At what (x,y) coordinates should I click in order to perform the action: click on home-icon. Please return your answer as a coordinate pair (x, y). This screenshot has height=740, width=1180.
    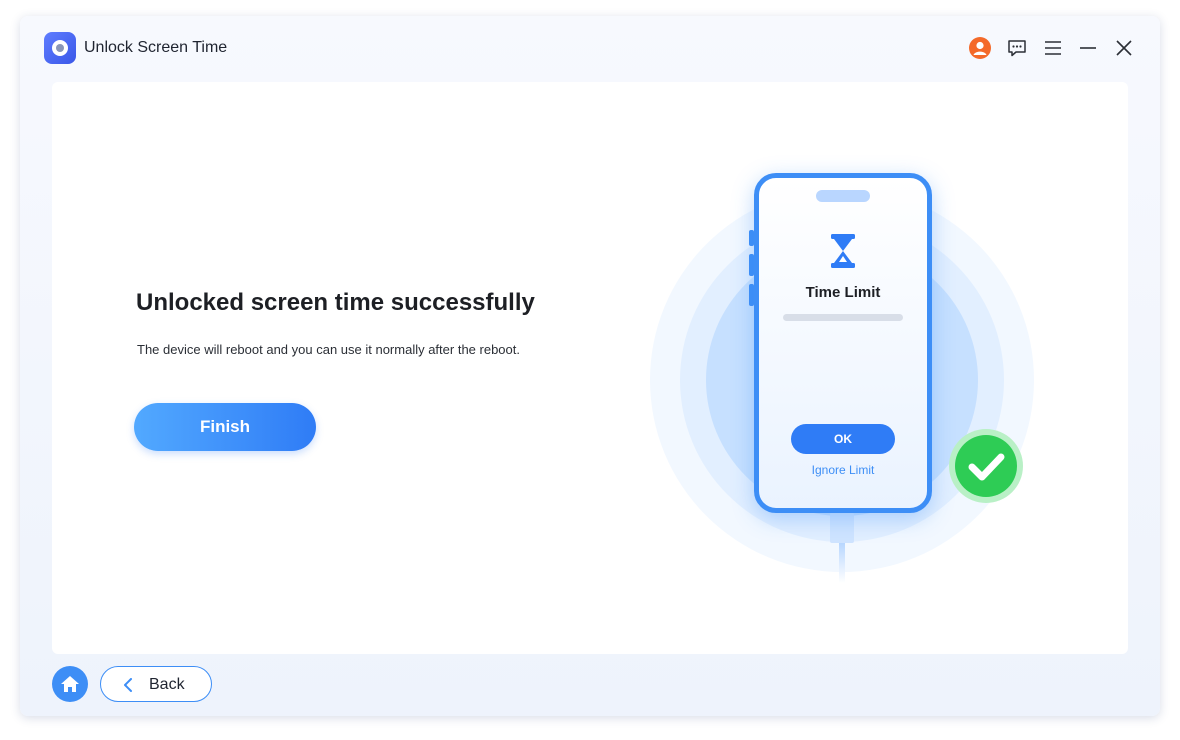
    Looking at the image, I should click on (70, 684).